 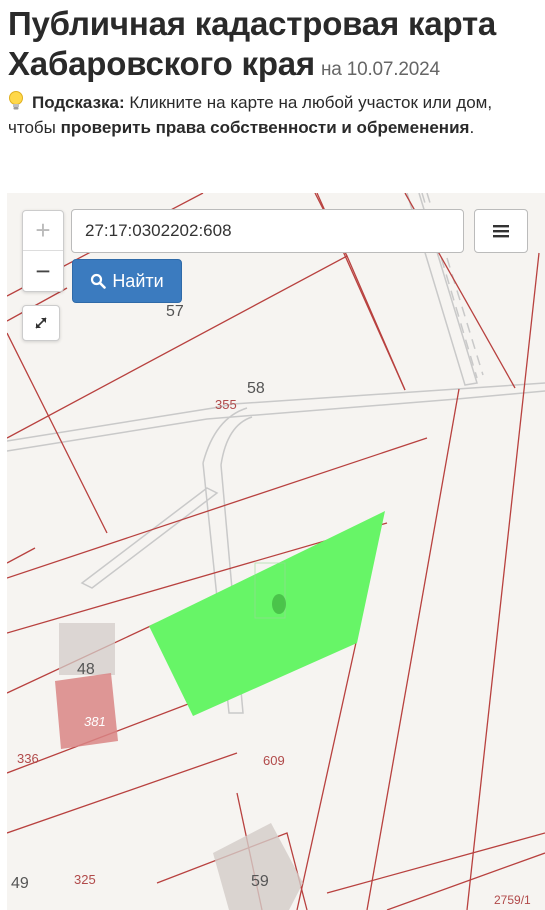 I want to click on title-line-1: Публичная кадастровая карта, so click(x=252, y=23).